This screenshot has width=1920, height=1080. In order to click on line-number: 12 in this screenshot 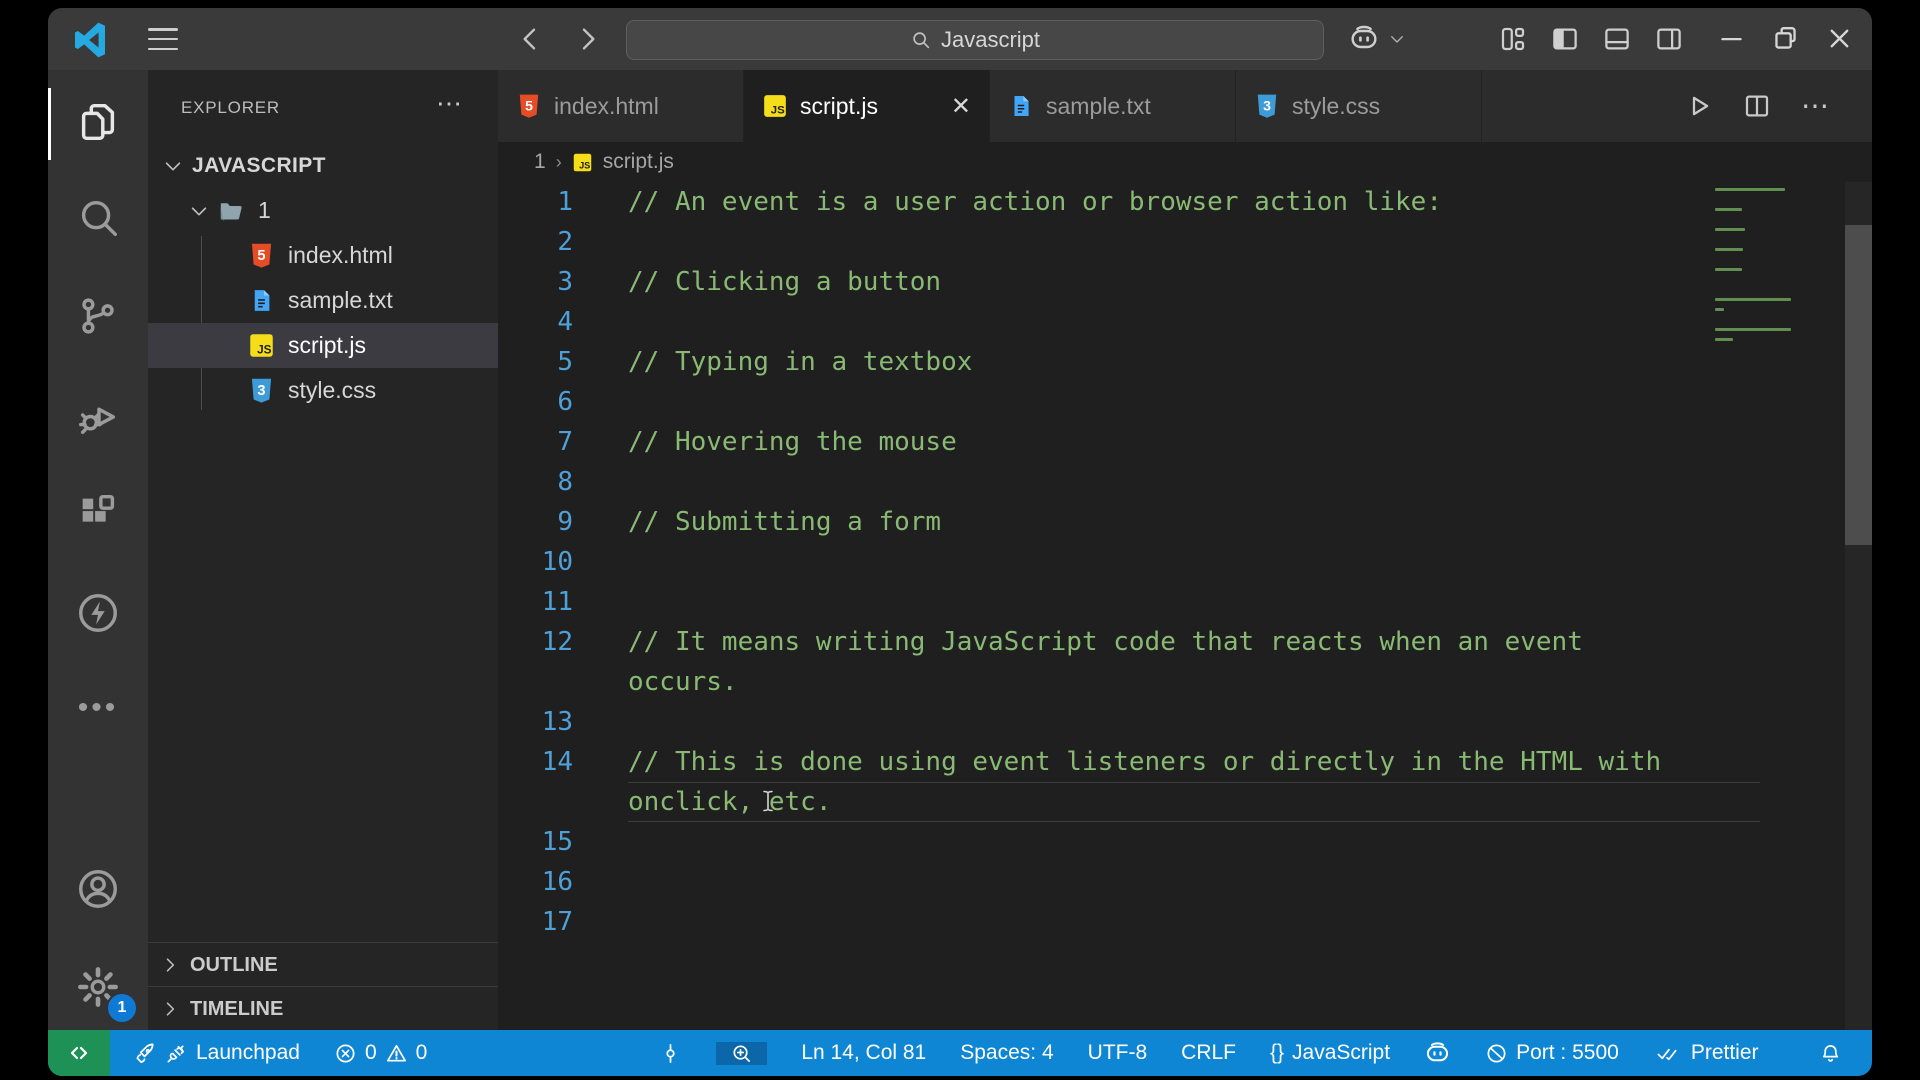, I will do `click(557, 642)`.